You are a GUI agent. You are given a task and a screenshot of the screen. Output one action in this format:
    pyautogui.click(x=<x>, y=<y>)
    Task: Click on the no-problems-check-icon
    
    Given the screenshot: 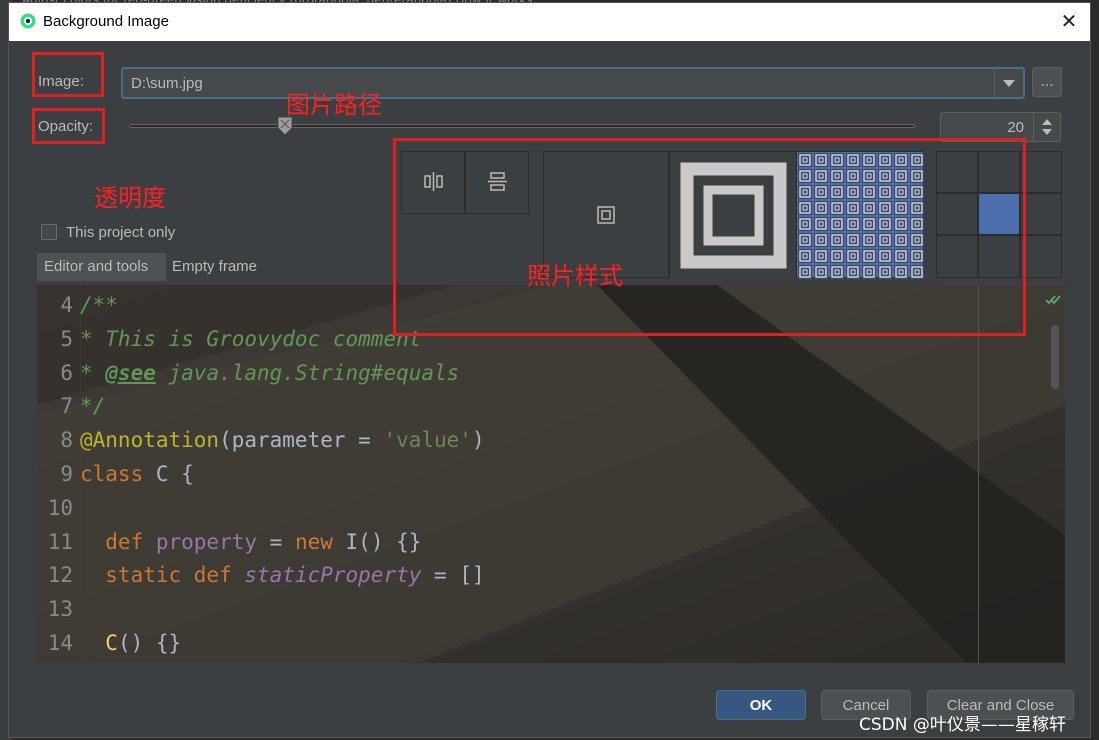 What is the action you would take?
    pyautogui.click(x=1053, y=300)
    